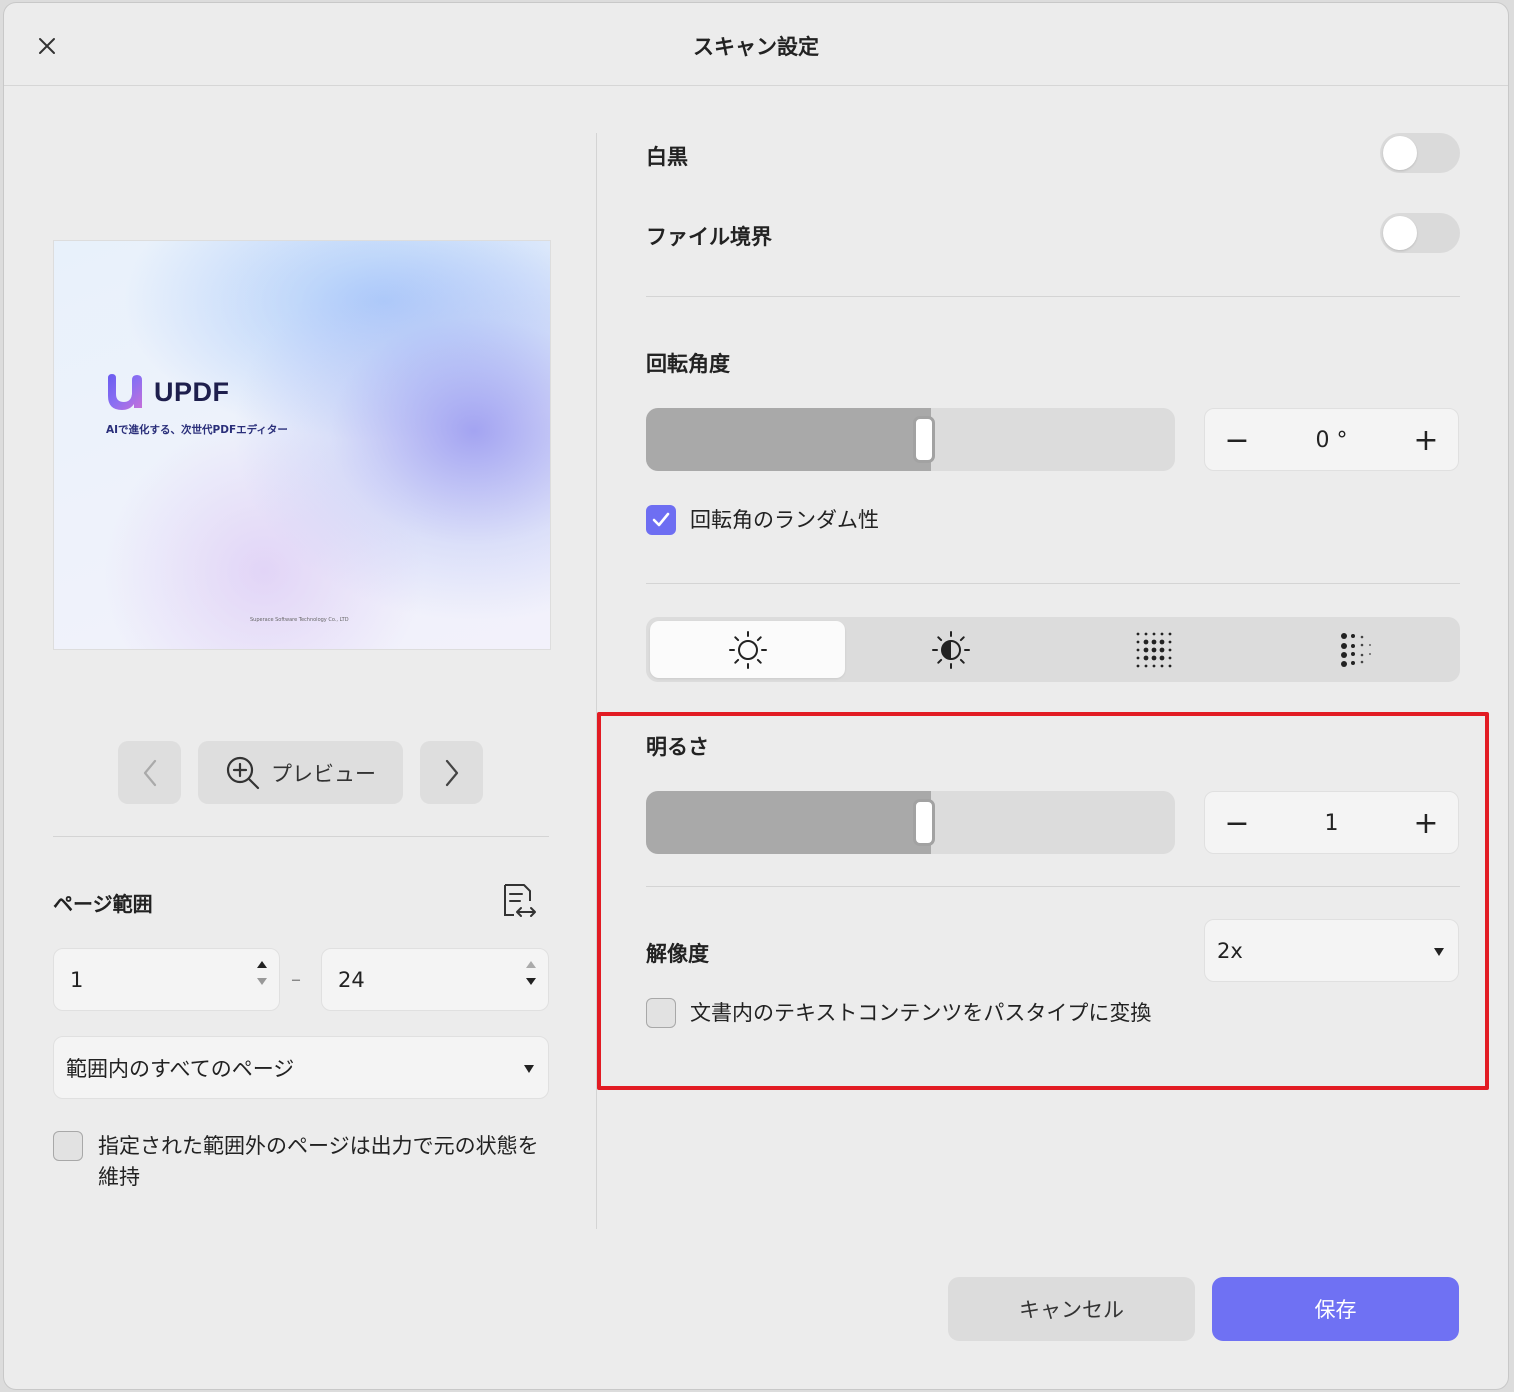 The width and height of the screenshot is (1514, 1392). Describe the element at coordinates (688, 364) in the screenshot. I see `rotation-label: 回転角度` at that location.